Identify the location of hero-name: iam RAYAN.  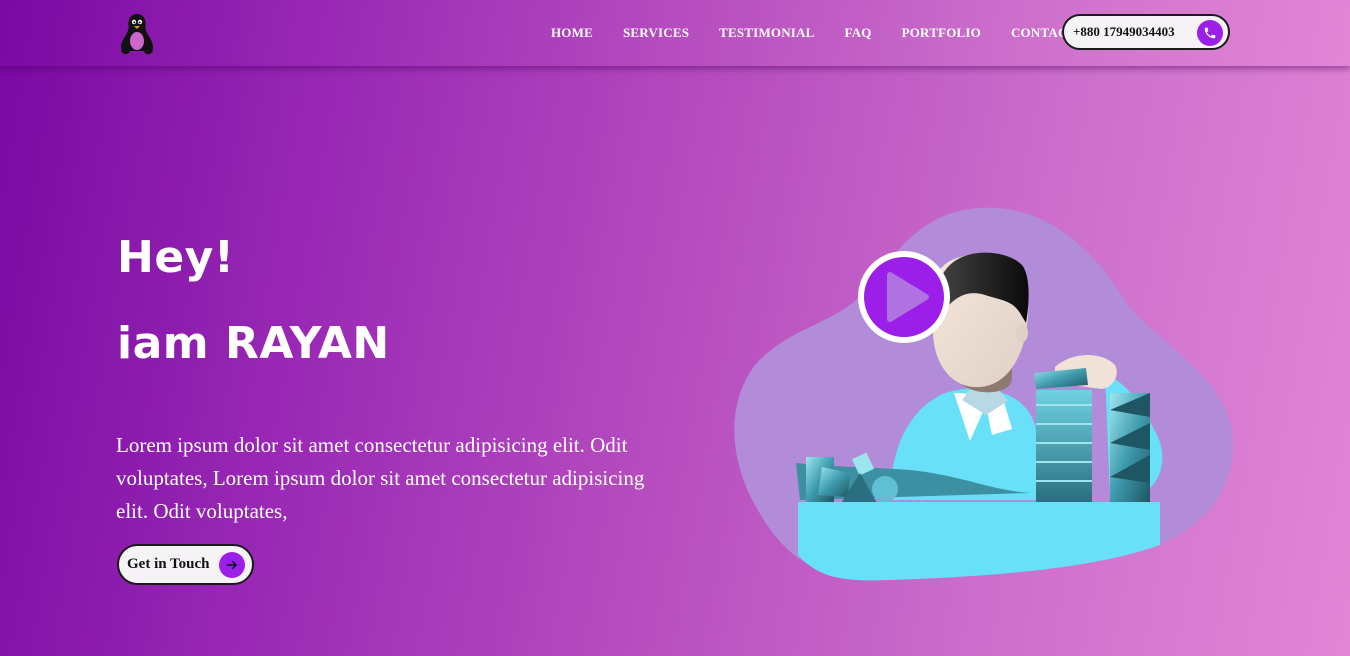
(253, 343).